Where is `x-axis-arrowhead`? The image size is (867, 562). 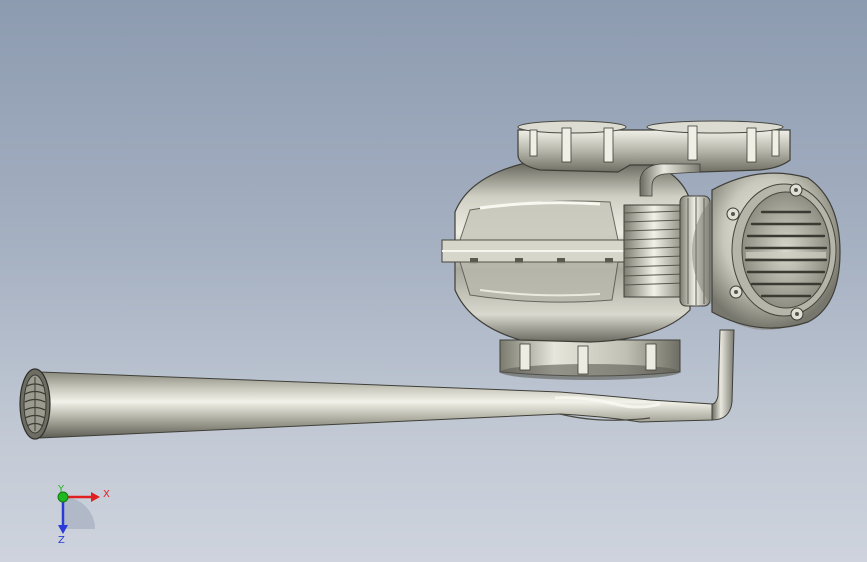 x-axis-arrowhead is located at coordinates (95, 497).